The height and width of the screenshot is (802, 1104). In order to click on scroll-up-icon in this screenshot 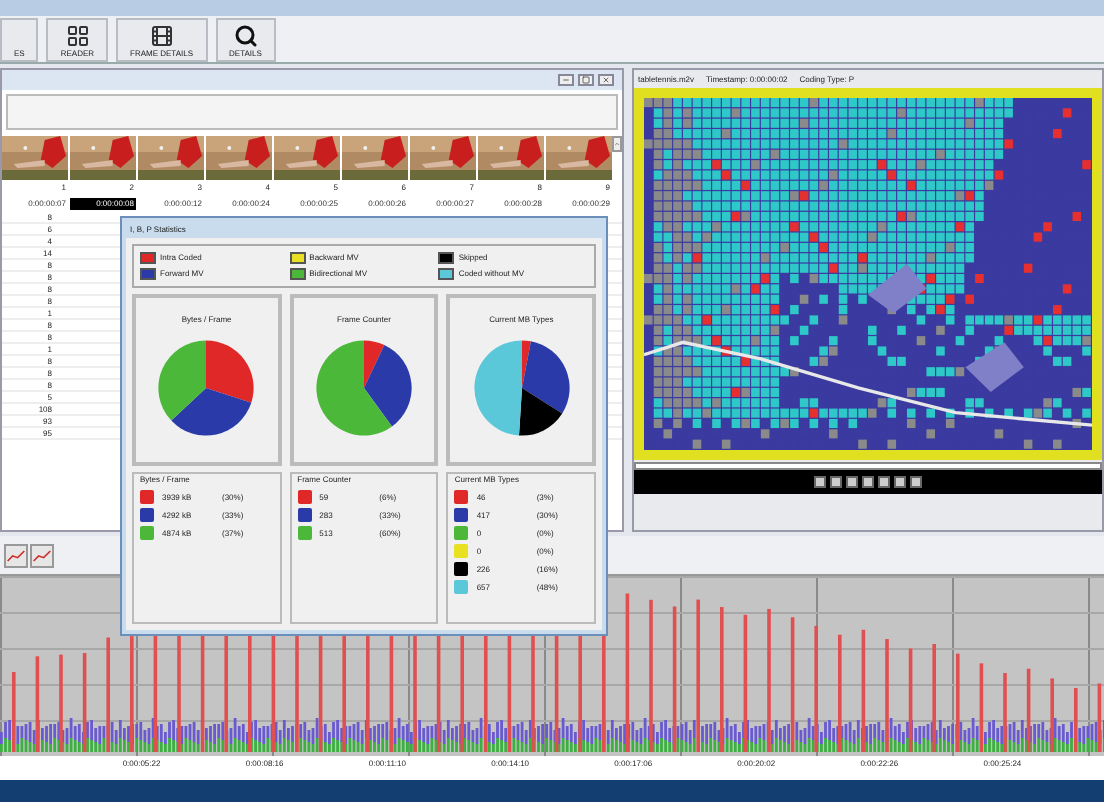, I will do `click(617, 144)`.